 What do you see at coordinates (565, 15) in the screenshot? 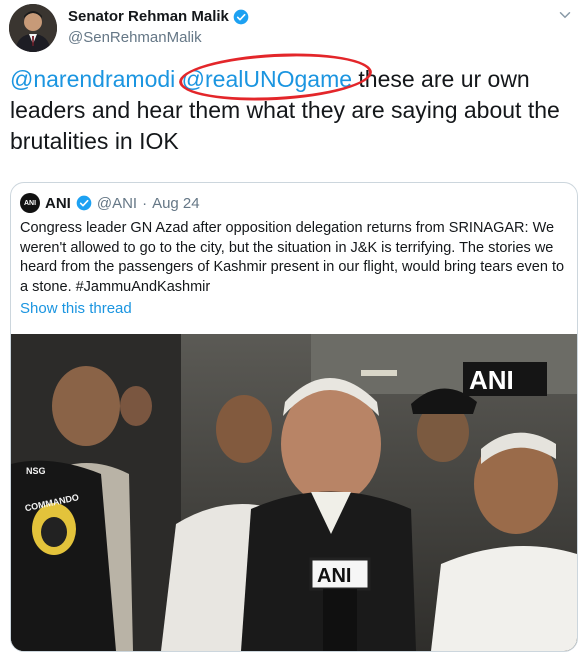
I see `chevron-down-icon` at bounding box center [565, 15].